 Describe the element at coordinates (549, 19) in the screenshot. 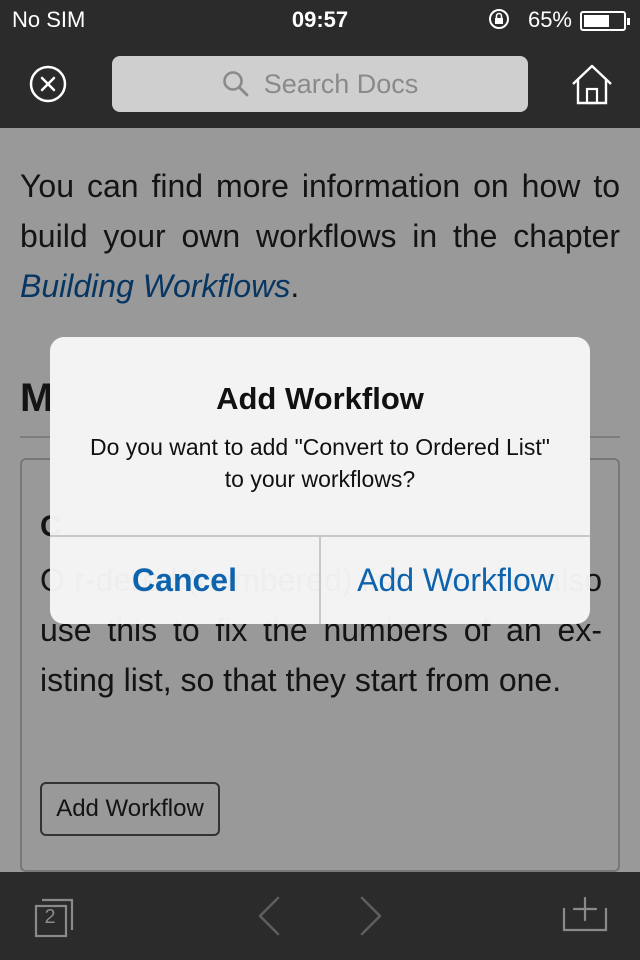

I see `battery-percent: 65%` at that location.